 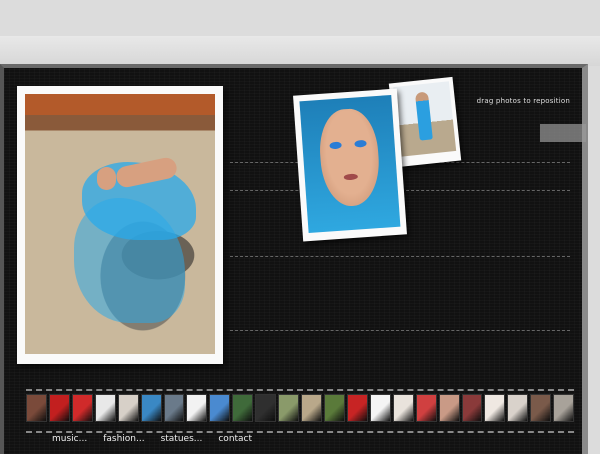 What do you see at coordinates (300, 51) in the screenshot?
I see `header-band` at bounding box center [300, 51].